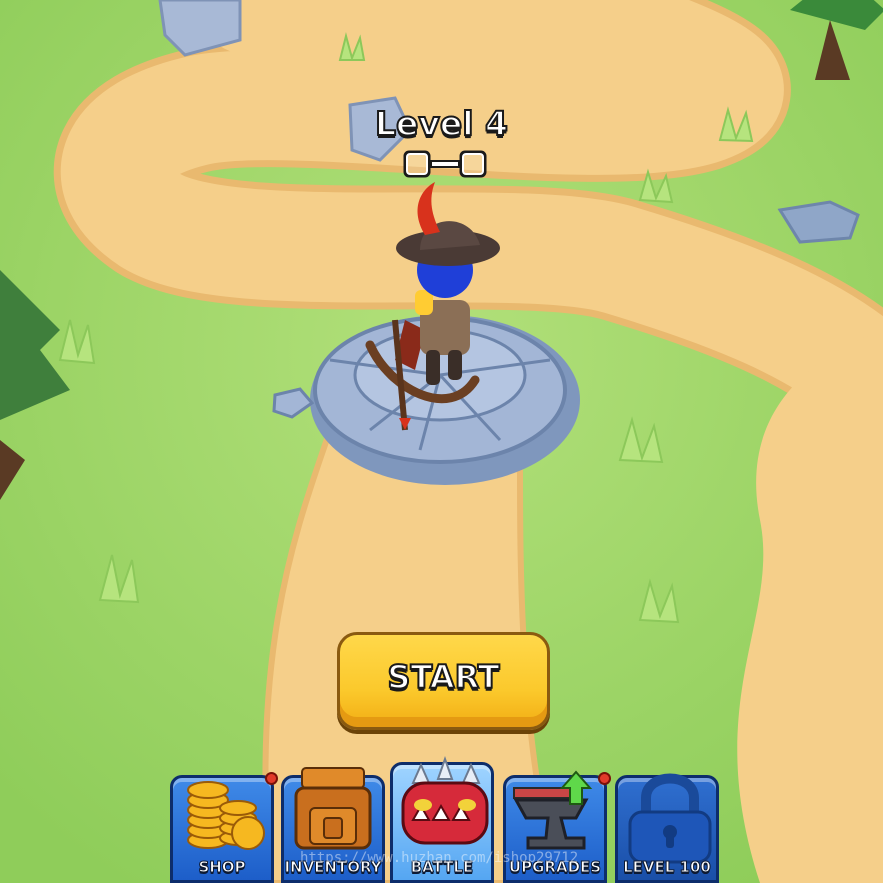  Describe the element at coordinates (670, 818) in the screenshot. I see `lock-icon` at that location.